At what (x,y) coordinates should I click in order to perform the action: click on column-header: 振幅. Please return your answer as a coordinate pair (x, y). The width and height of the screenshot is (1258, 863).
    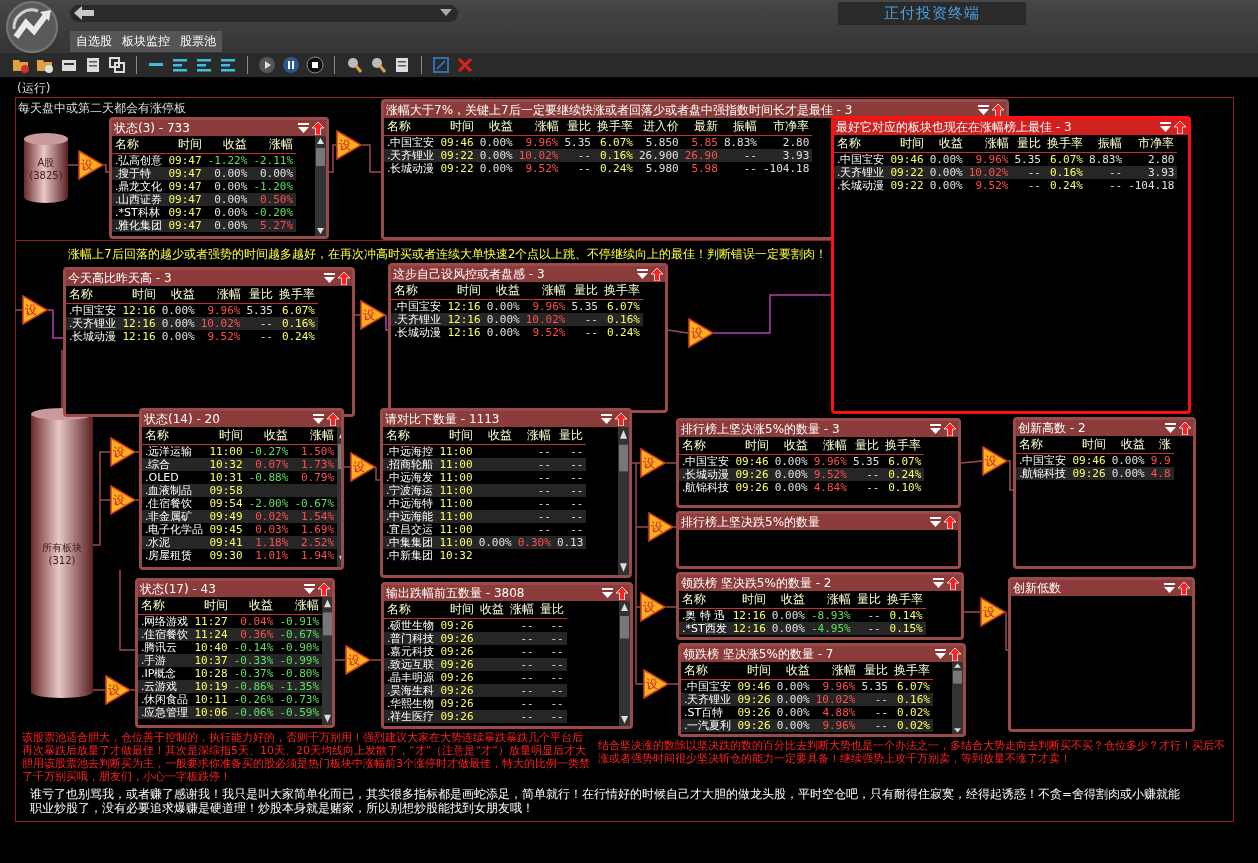
    Looking at the image, I should click on (1106, 144).